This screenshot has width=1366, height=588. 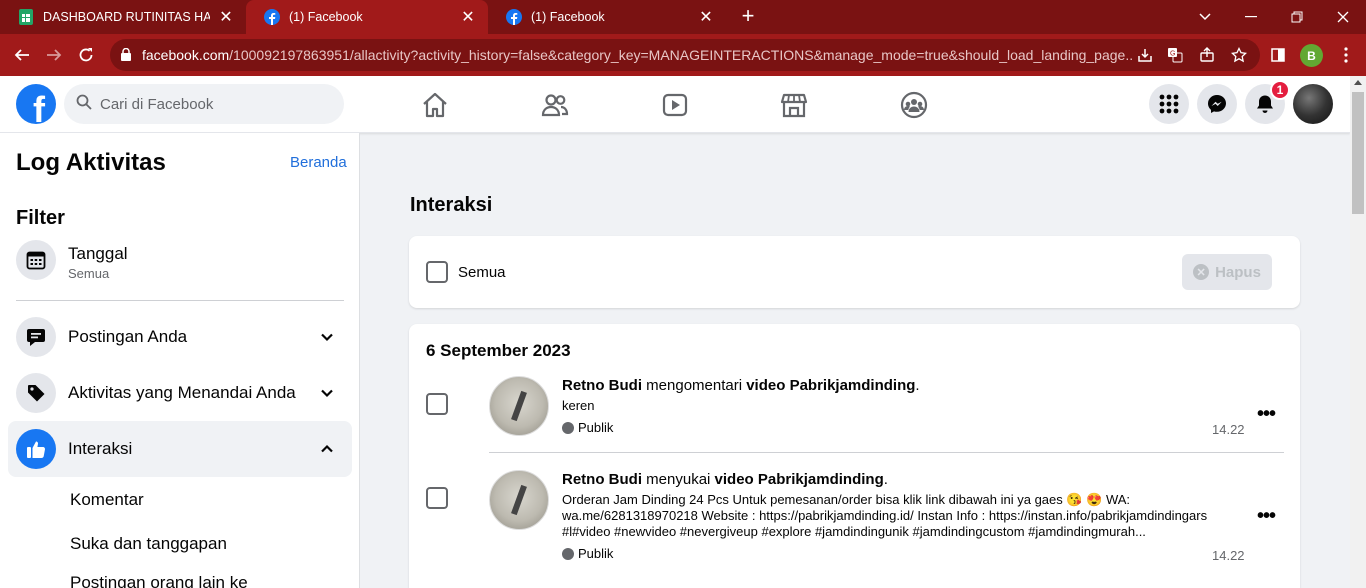 What do you see at coordinates (914, 105) in the screenshot?
I see `groups-icon` at bounding box center [914, 105].